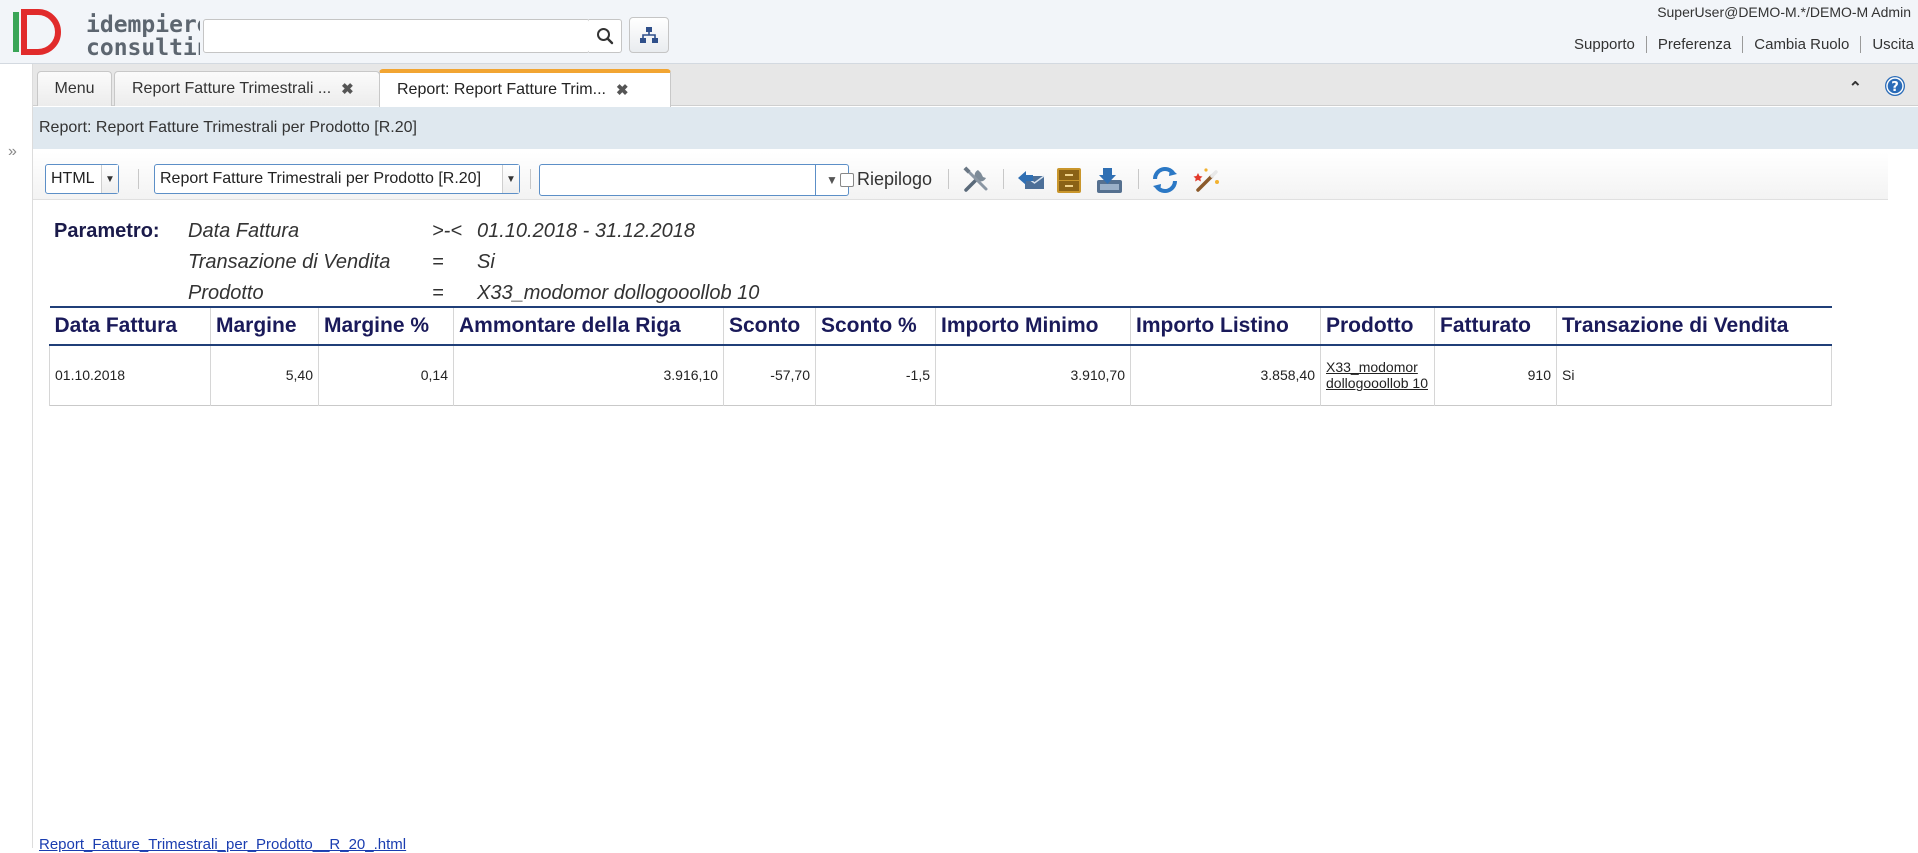 Image resolution: width=1918 pixels, height=853 pixels. Describe the element at coordinates (1033, 326) in the screenshot. I see `column-header: Importo Minimo` at that location.